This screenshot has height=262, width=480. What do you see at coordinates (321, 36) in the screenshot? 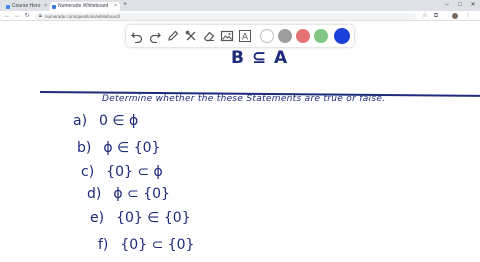
I see `color-green-swatch` at bounding box center [321, 36].